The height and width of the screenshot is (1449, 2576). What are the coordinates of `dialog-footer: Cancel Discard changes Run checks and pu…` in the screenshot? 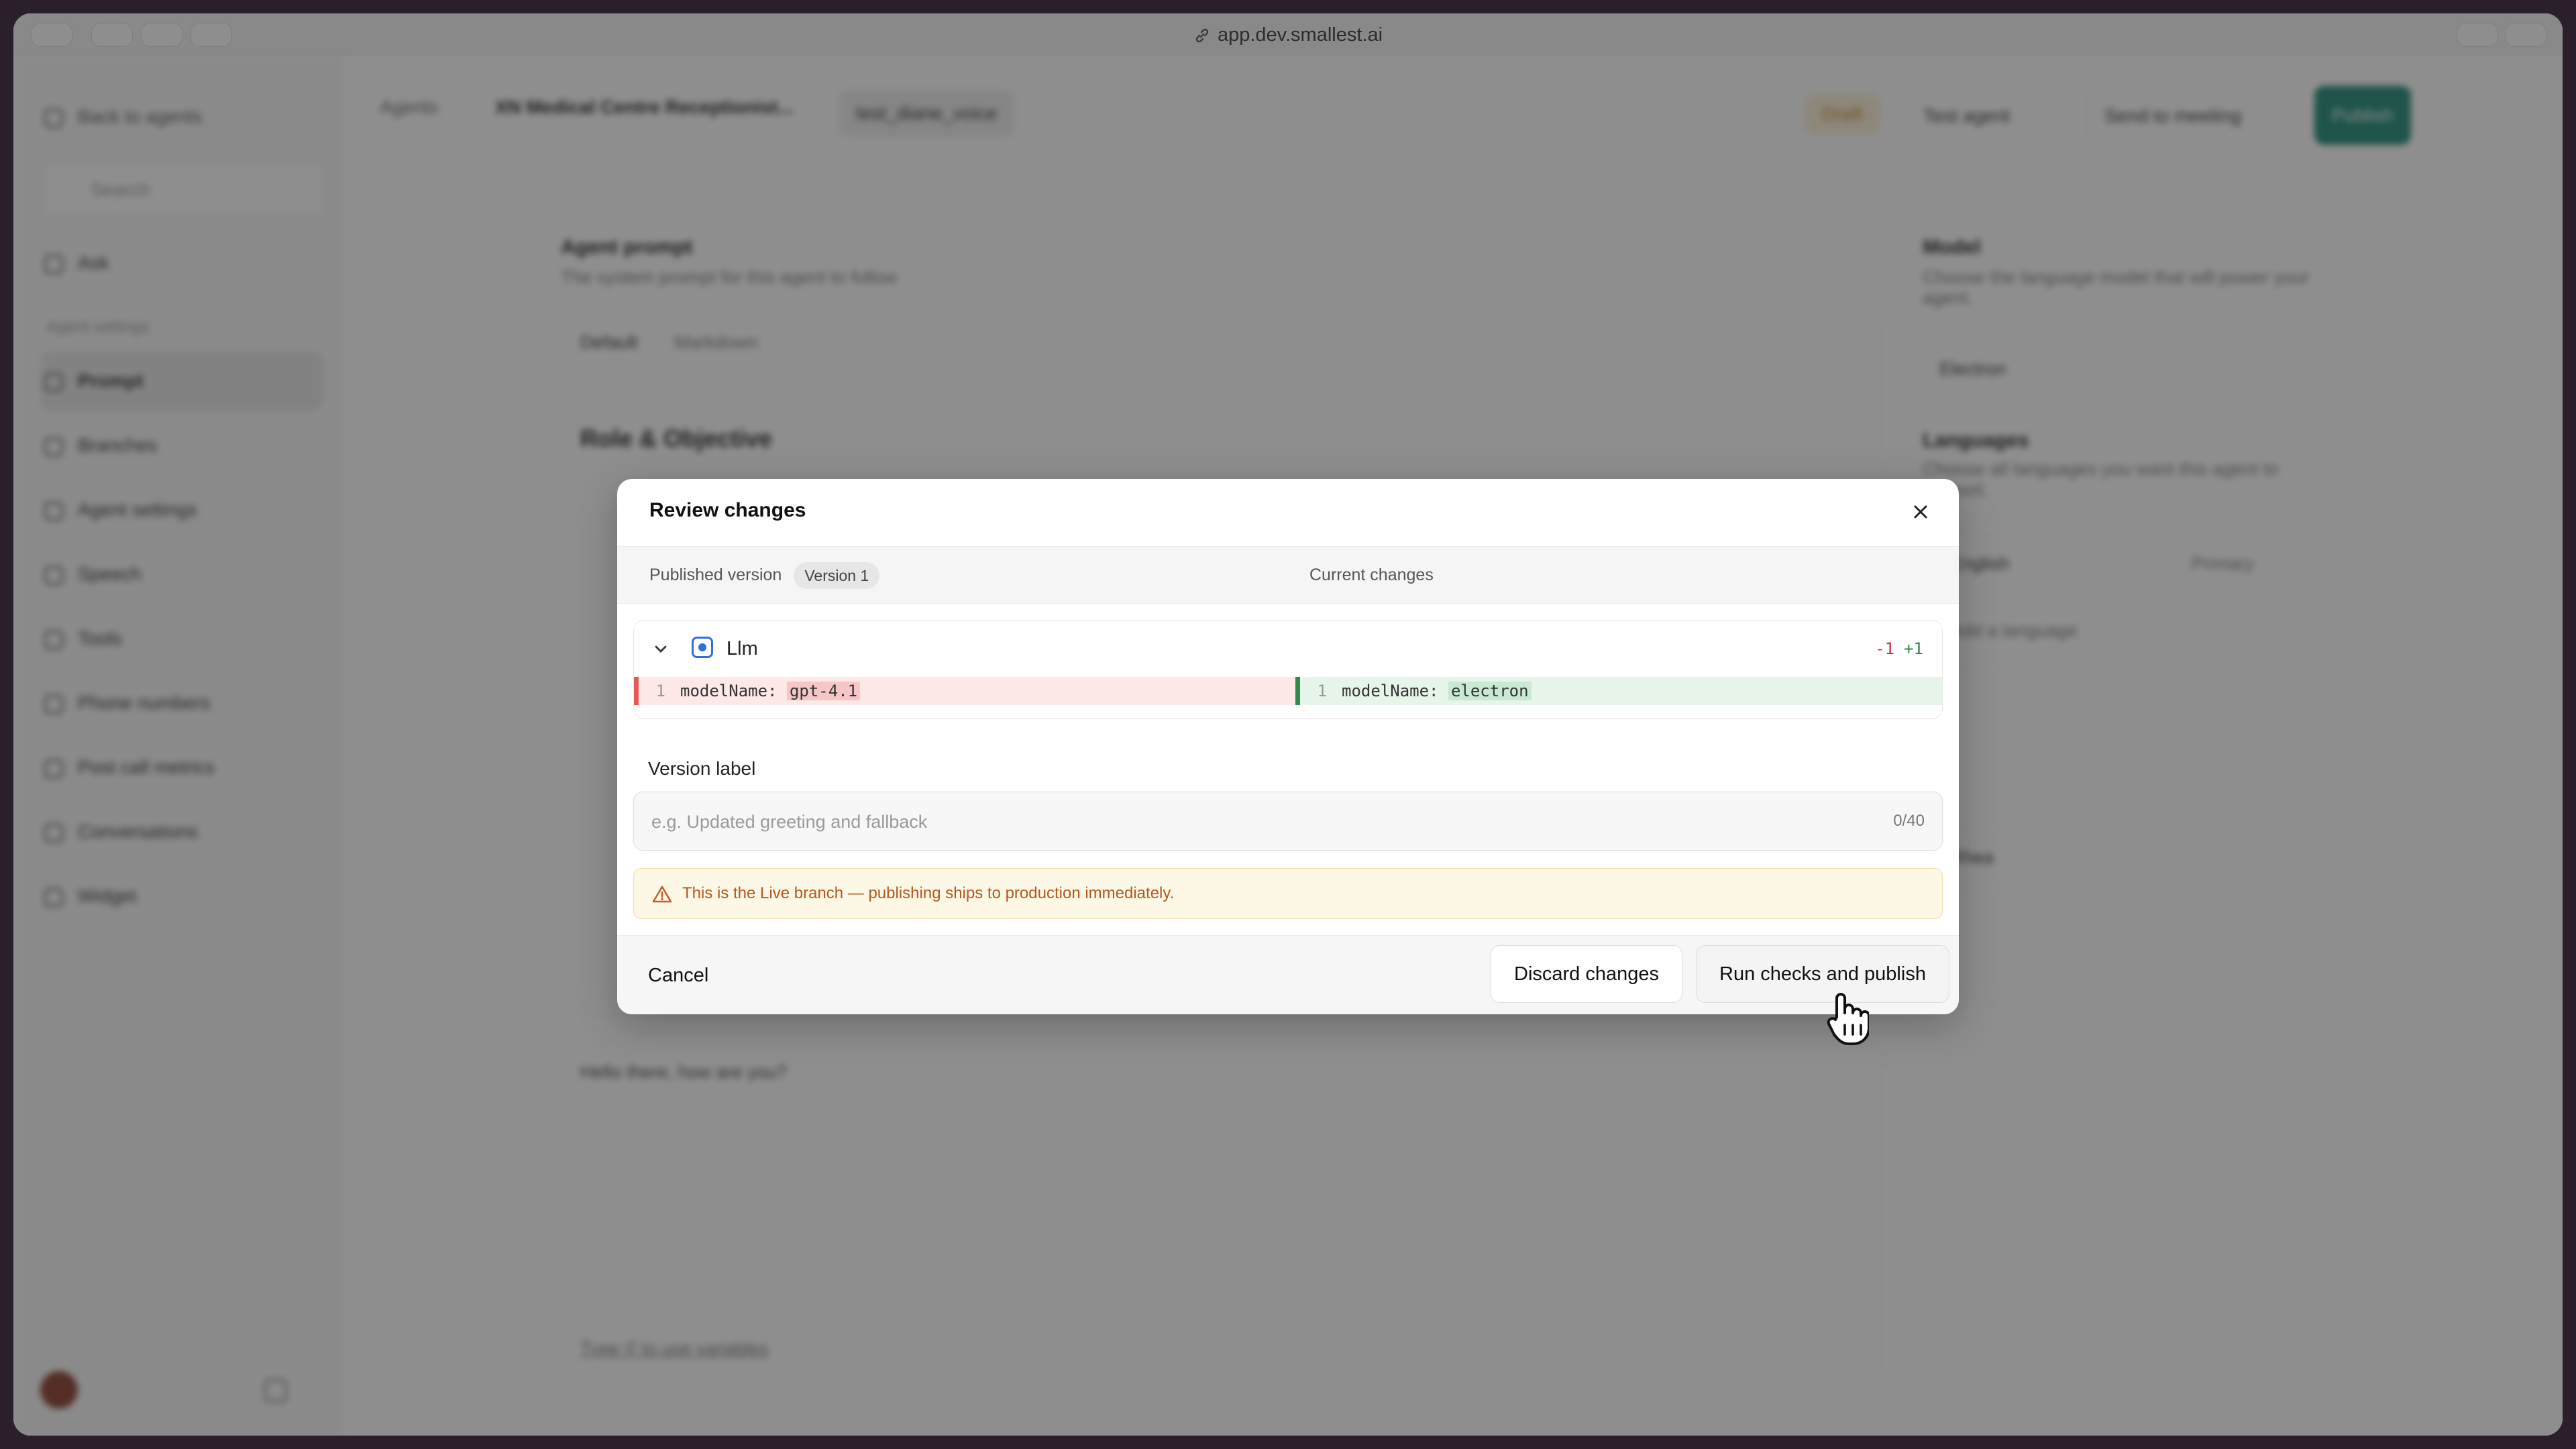 It's located at (1288, 974).